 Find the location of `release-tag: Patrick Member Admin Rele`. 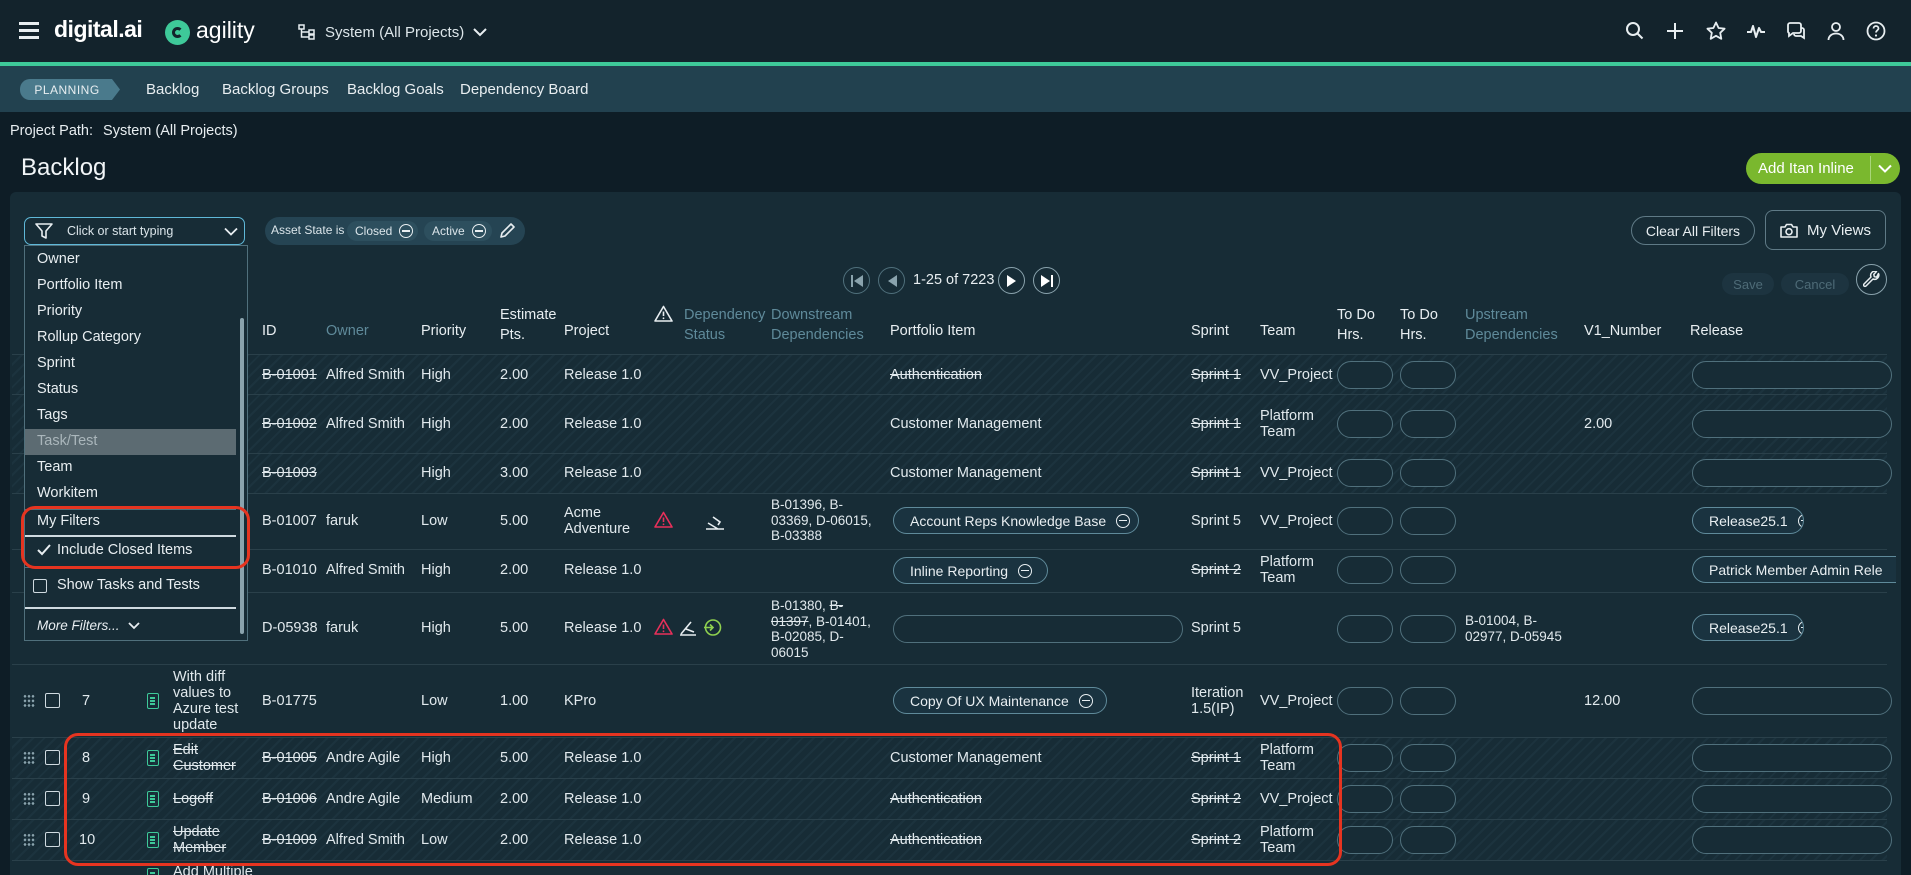

release-tag: Patrick Member Admin Rele is located at coordinates (1794, 569).